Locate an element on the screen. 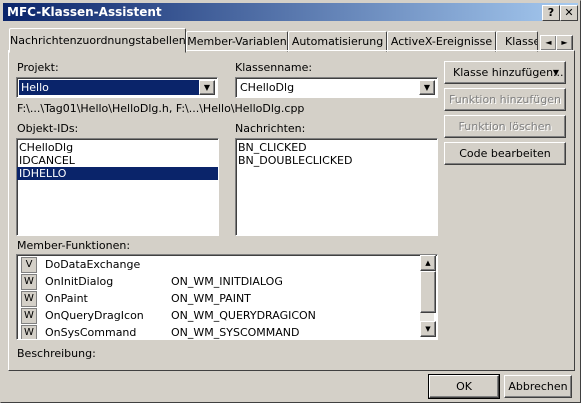  vertical-scrollbar: ▲ ▼ is located at coordinates (428, 296).